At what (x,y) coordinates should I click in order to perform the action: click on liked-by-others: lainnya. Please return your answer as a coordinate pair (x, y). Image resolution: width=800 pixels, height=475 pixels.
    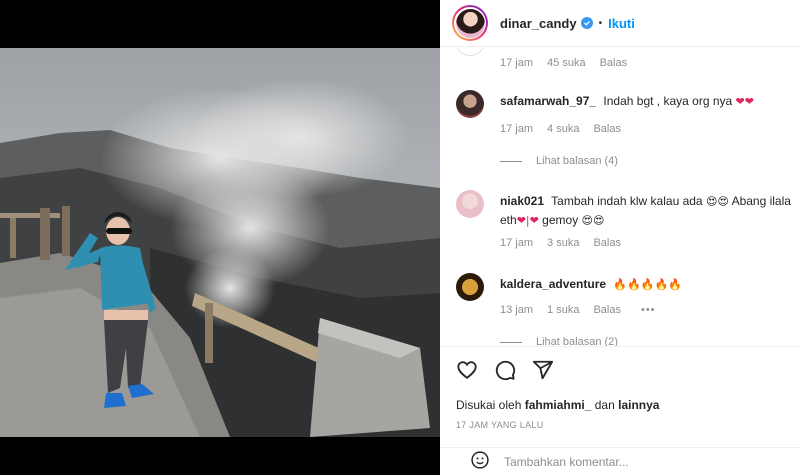
    Looking at the image, I should click on (638, 405).